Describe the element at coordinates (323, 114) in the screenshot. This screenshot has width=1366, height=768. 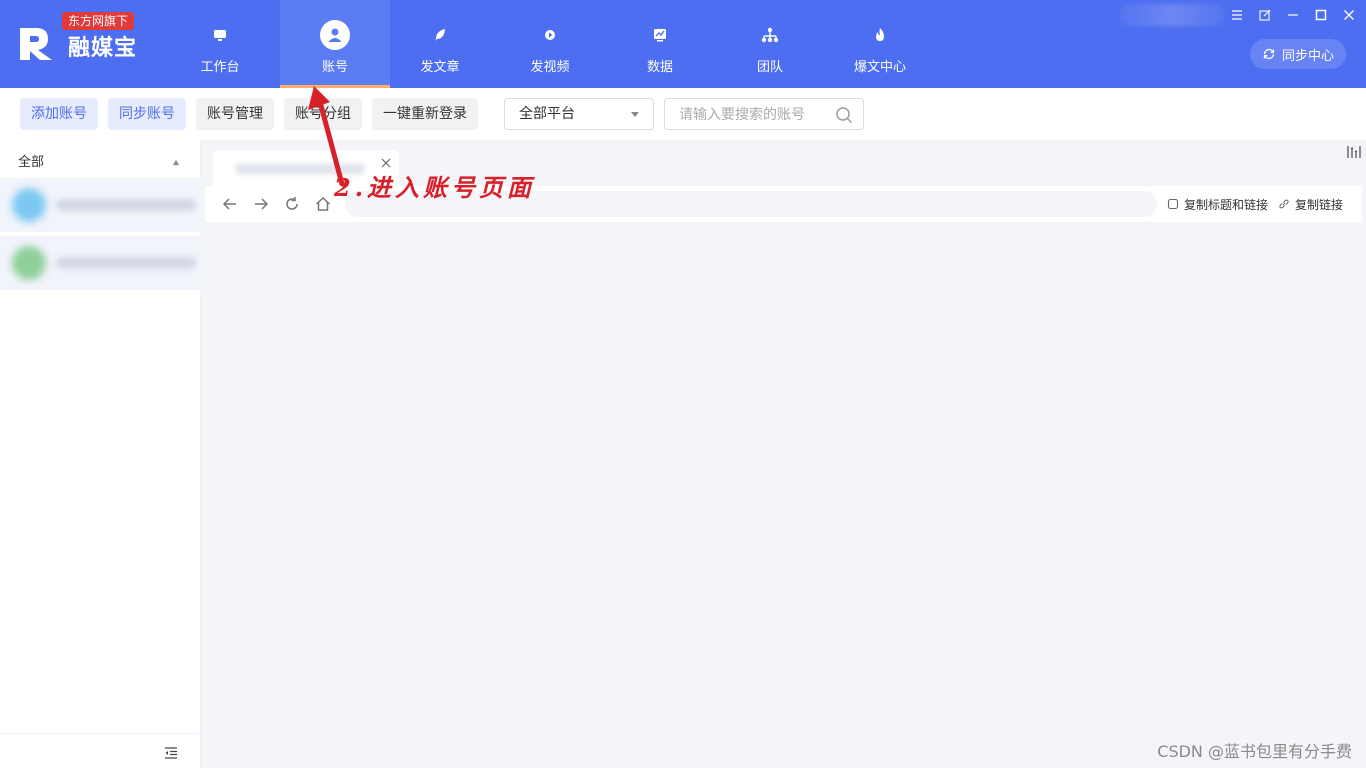
I see `group-account-button: 账号分组` at that location.